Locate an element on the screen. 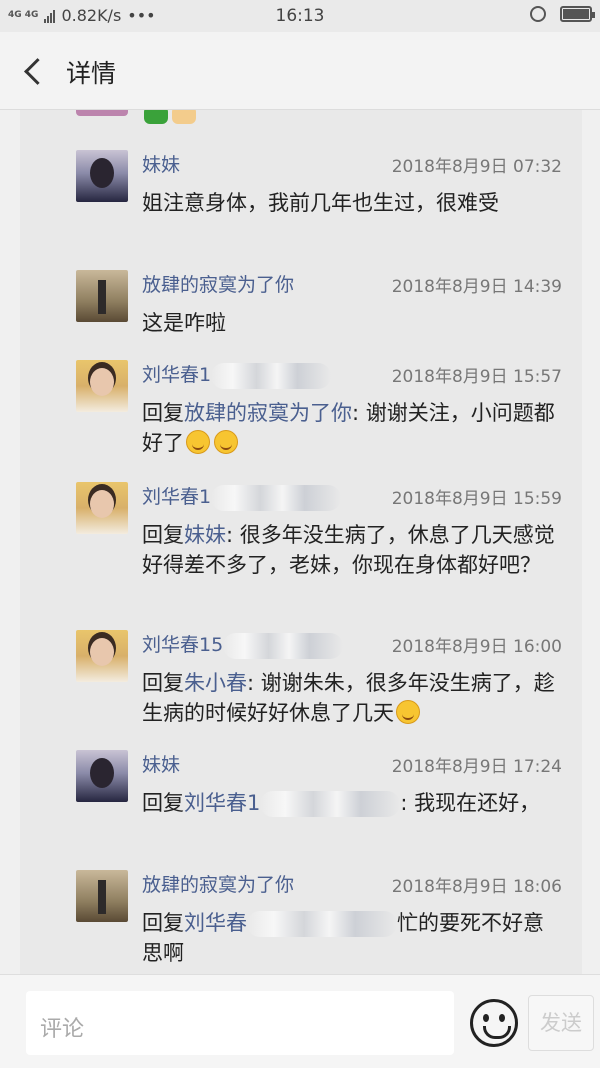 The width and height of the screenshot is (600, 1068). comment-text: 回复放肆的寂寞为了你: 谢谢关注，小问题都好了 is located at coordinates (352, 428).